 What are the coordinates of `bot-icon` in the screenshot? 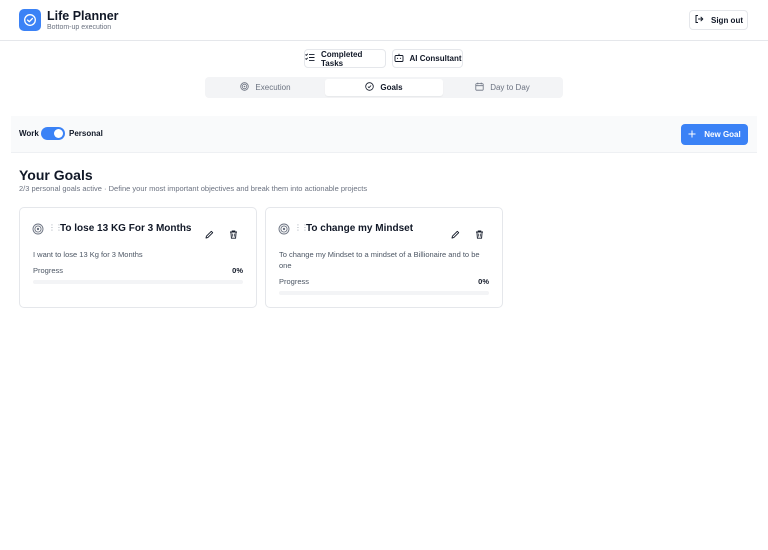 It's located at (399, 58).